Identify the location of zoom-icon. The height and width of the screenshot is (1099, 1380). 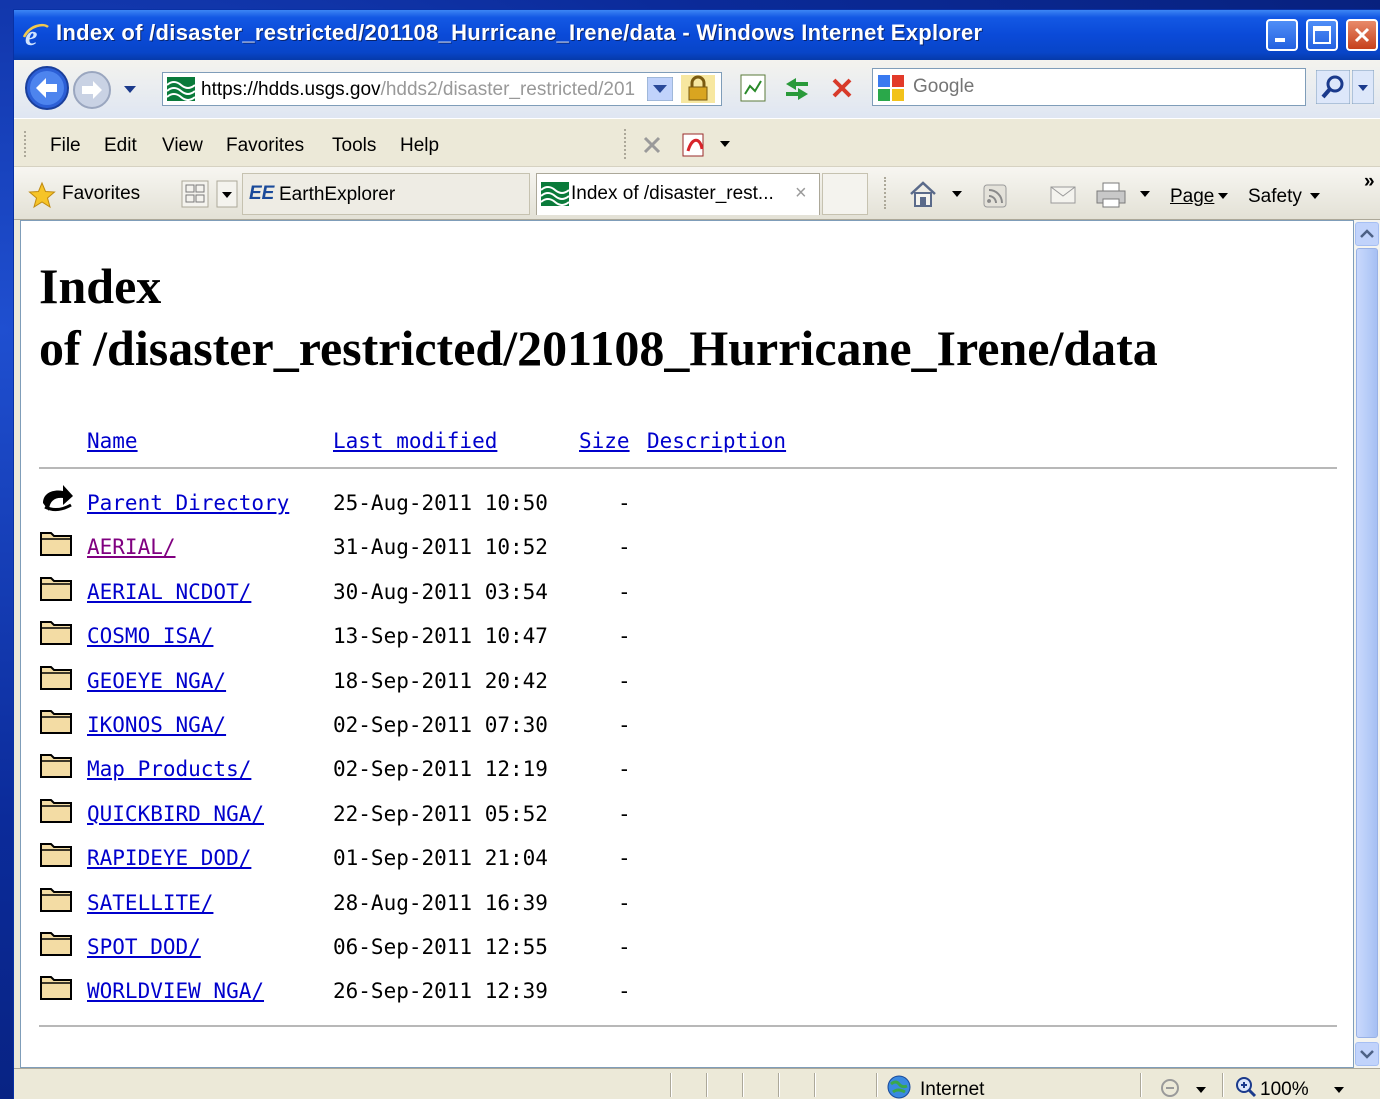
(1246, 1087).